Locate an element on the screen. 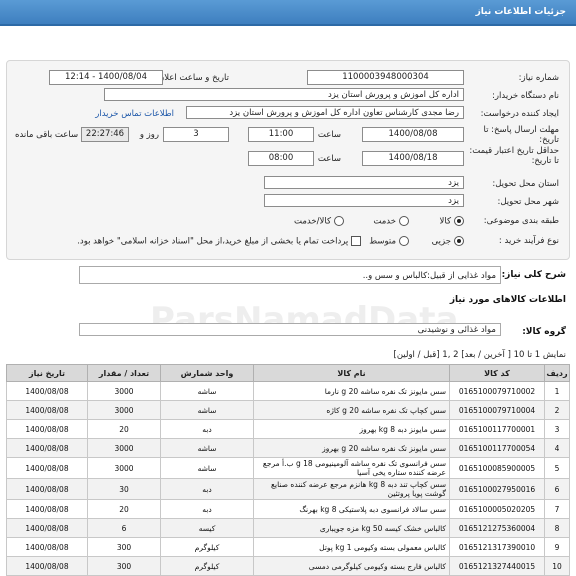 This screenshot has width=576, height=576. deadline-time-label: ساعت is located at coordinates (329, 135).